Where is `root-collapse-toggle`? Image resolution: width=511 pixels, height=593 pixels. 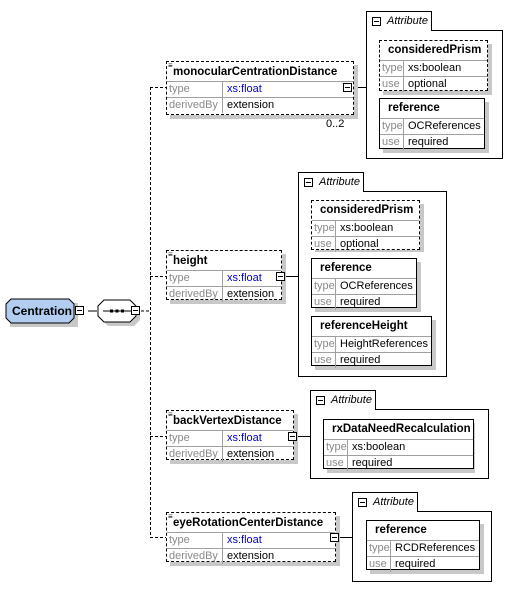 root-collapse-toggle is located at coordinates (79, 310).